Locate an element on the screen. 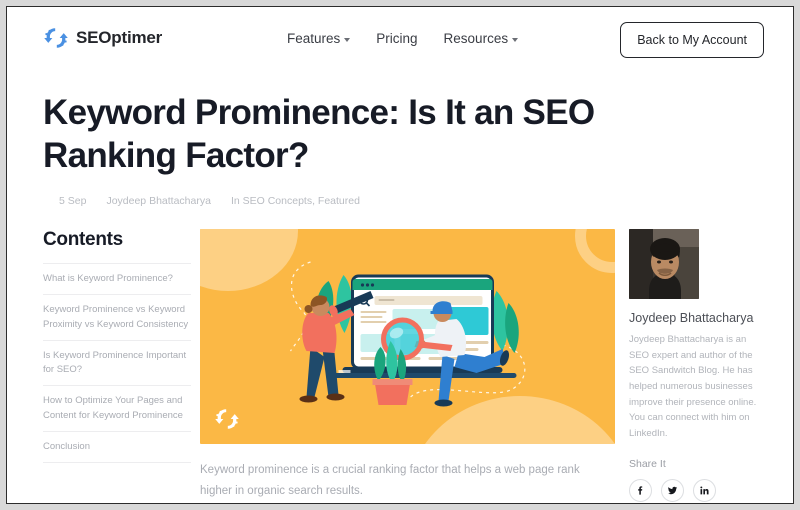 The image size is (800, 510). nav-item-resources: Resources is located at coordinates (481, 38).